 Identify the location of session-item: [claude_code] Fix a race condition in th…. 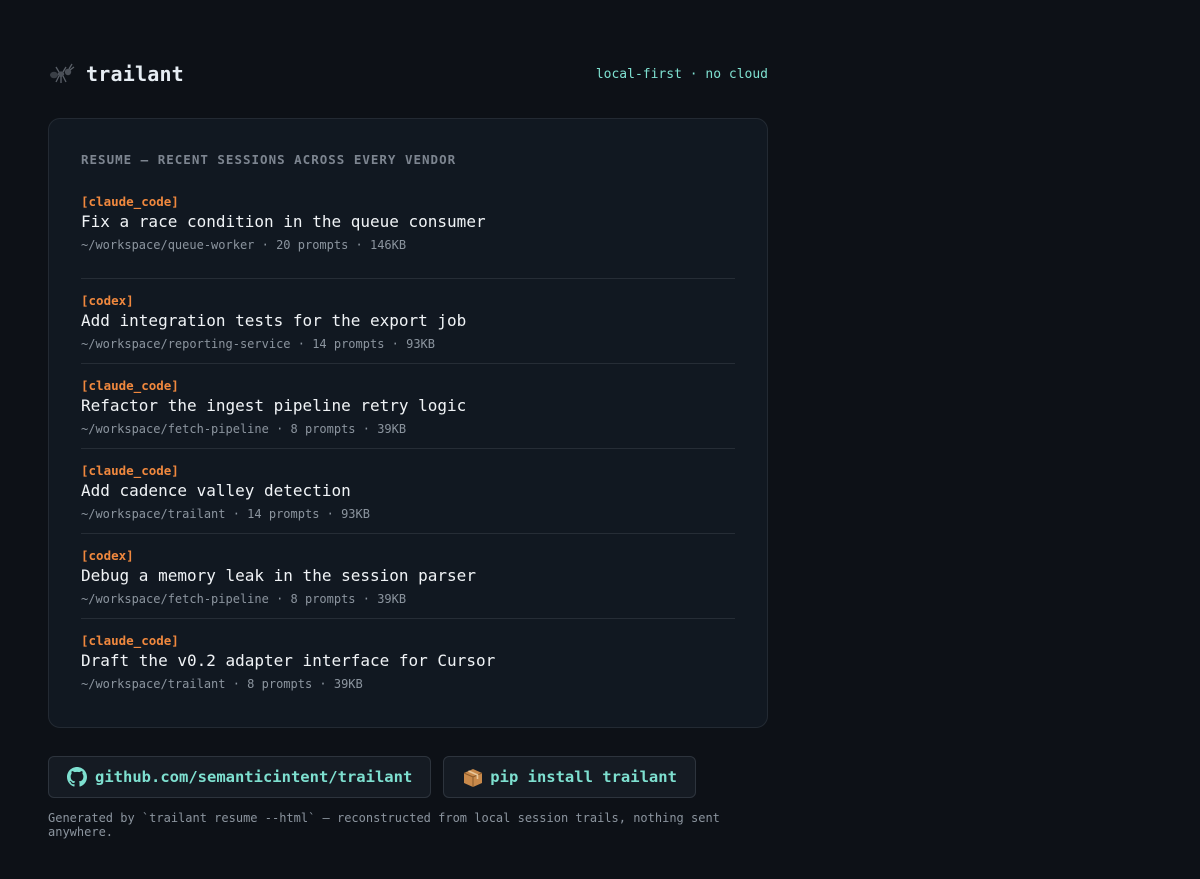
(408, 236).